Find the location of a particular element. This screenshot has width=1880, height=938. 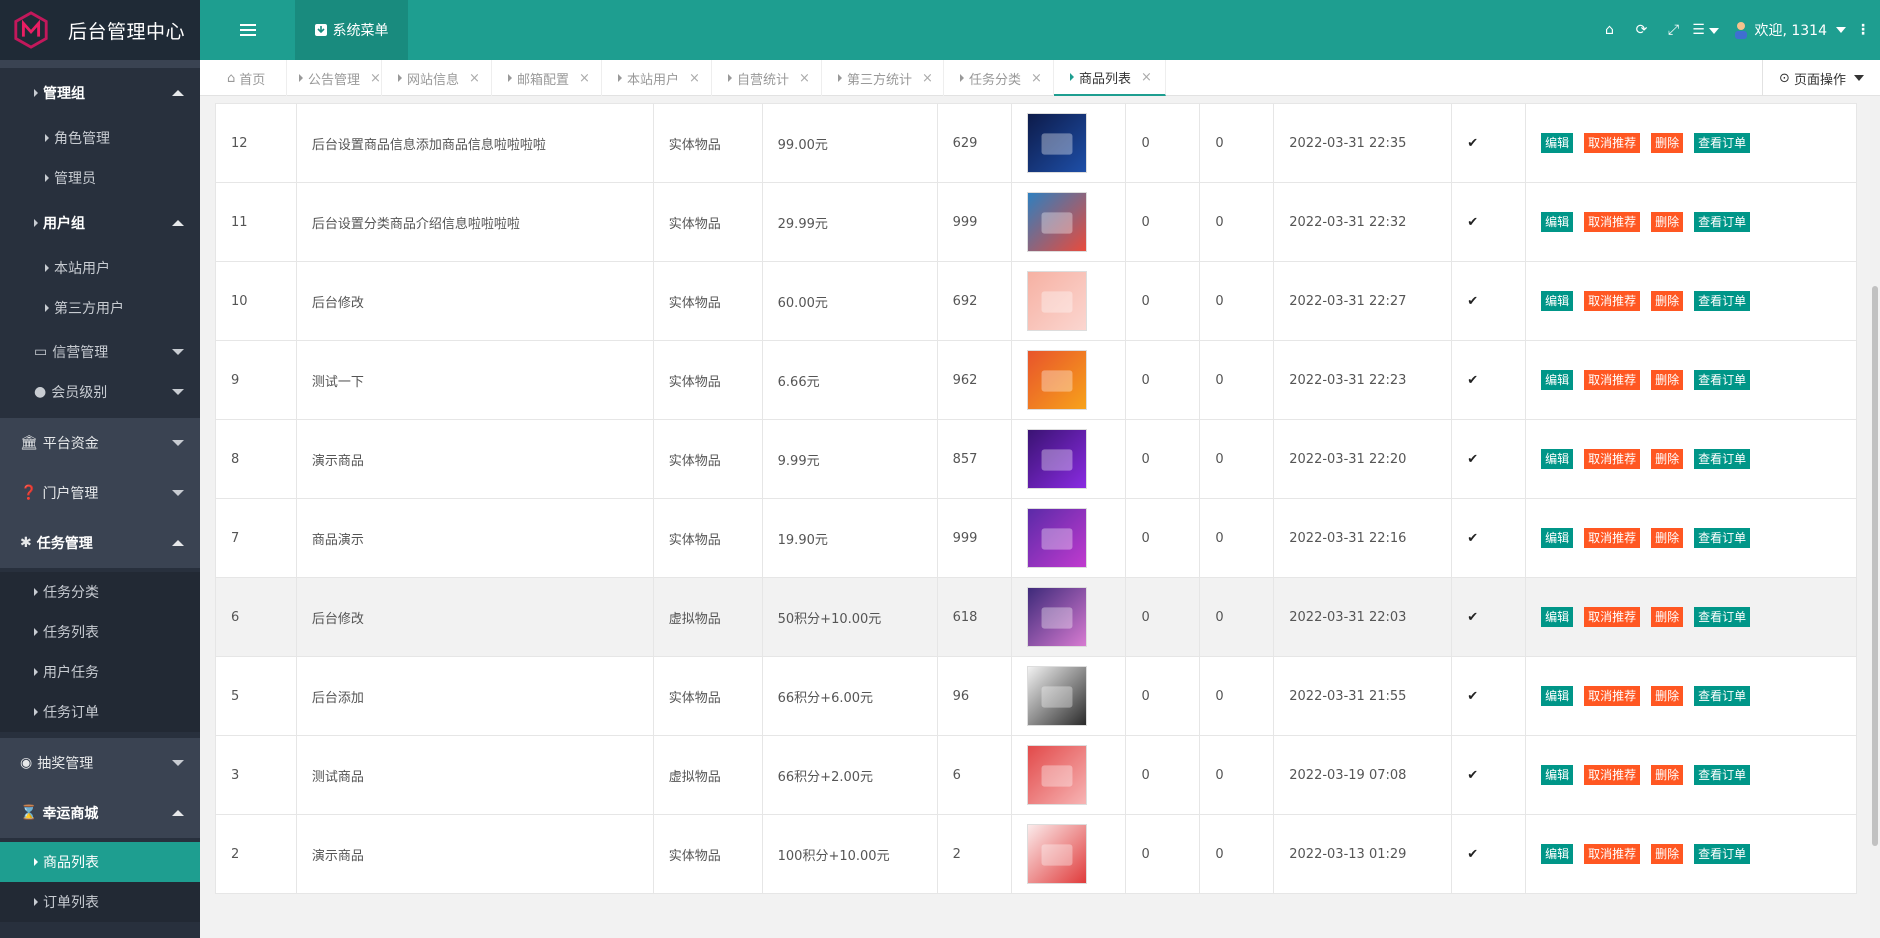

sidebar-item-third-party-users: 第三方用户 is located at coordinates (100, 308).